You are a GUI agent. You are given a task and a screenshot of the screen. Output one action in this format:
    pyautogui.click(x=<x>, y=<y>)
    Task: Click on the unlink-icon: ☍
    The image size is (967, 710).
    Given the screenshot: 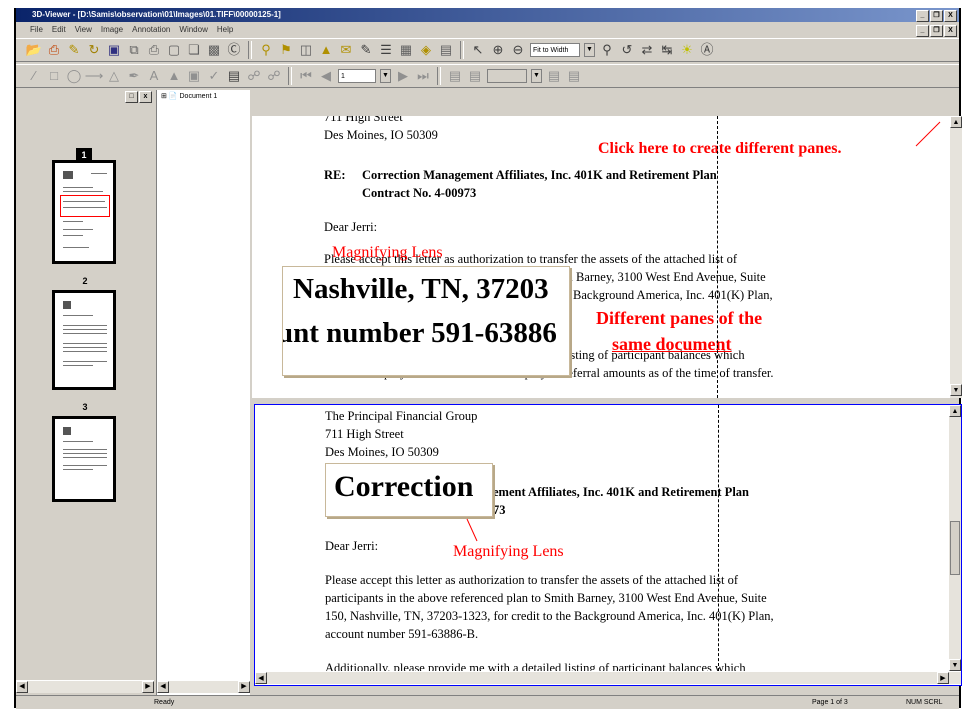 What is the action you would take?
    pyautogui.click(x=274, y=76)
    